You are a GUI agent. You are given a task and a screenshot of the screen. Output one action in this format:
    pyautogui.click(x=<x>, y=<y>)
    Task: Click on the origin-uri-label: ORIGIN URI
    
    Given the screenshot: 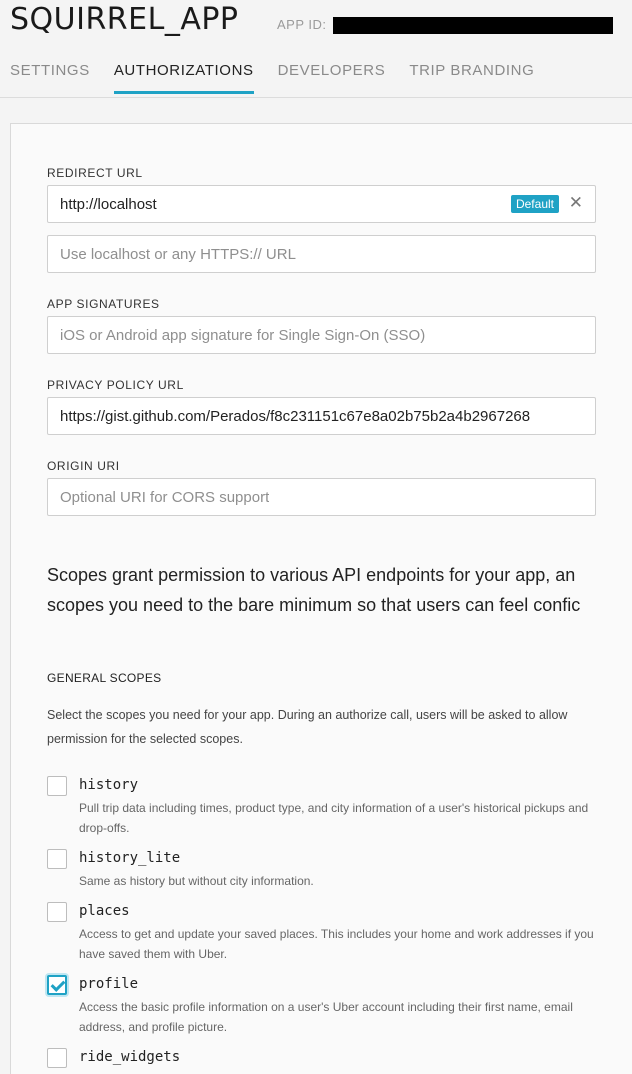 What is the action you would take?
    pyautogui.click(x=83, y=466)
    